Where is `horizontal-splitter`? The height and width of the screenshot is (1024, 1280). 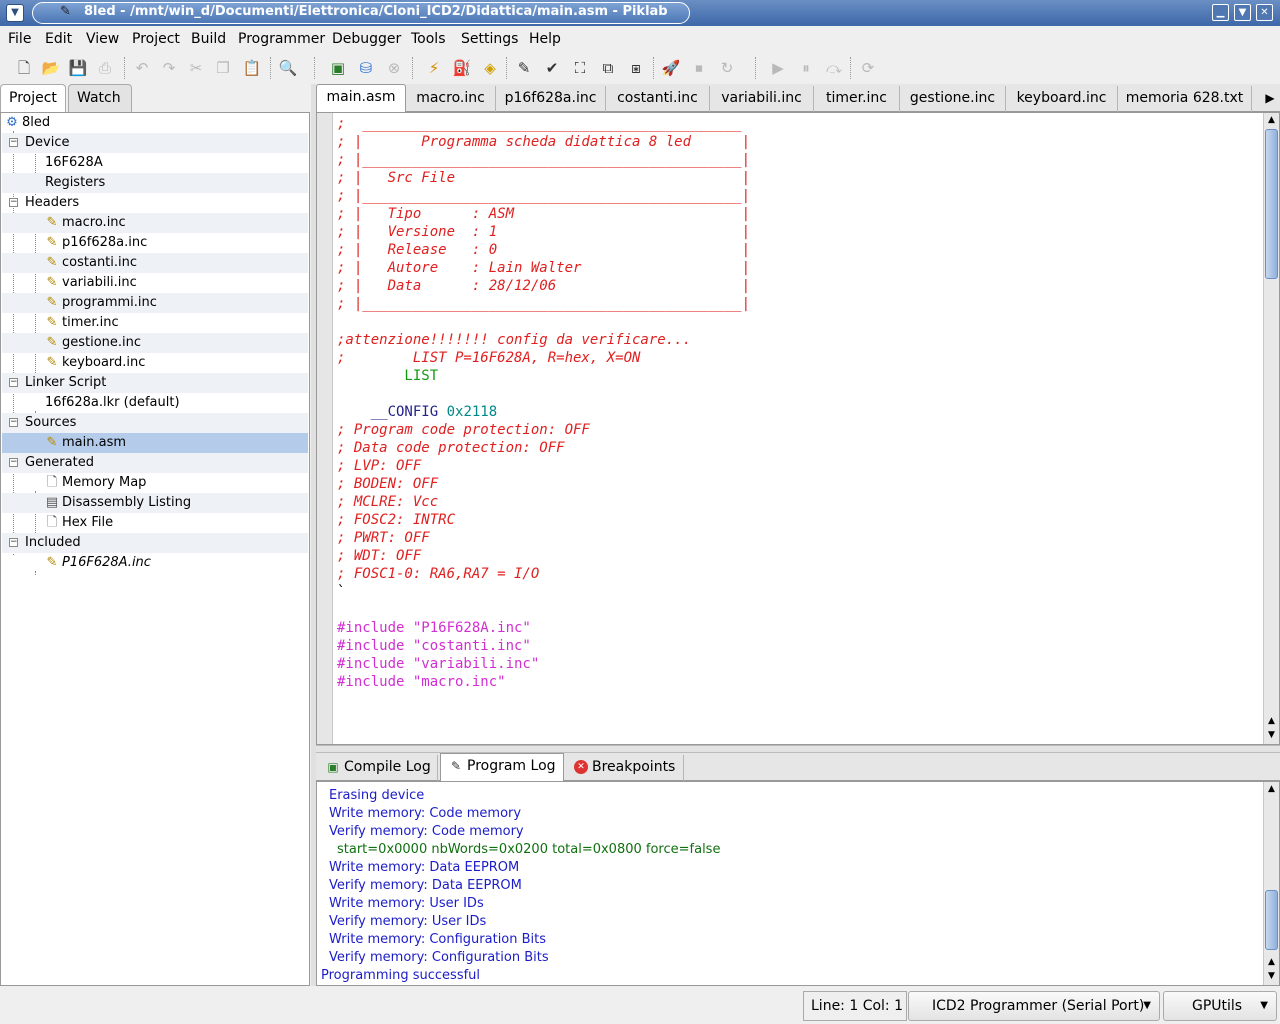 horizontal-splitter is located at coordinates (798, 749).